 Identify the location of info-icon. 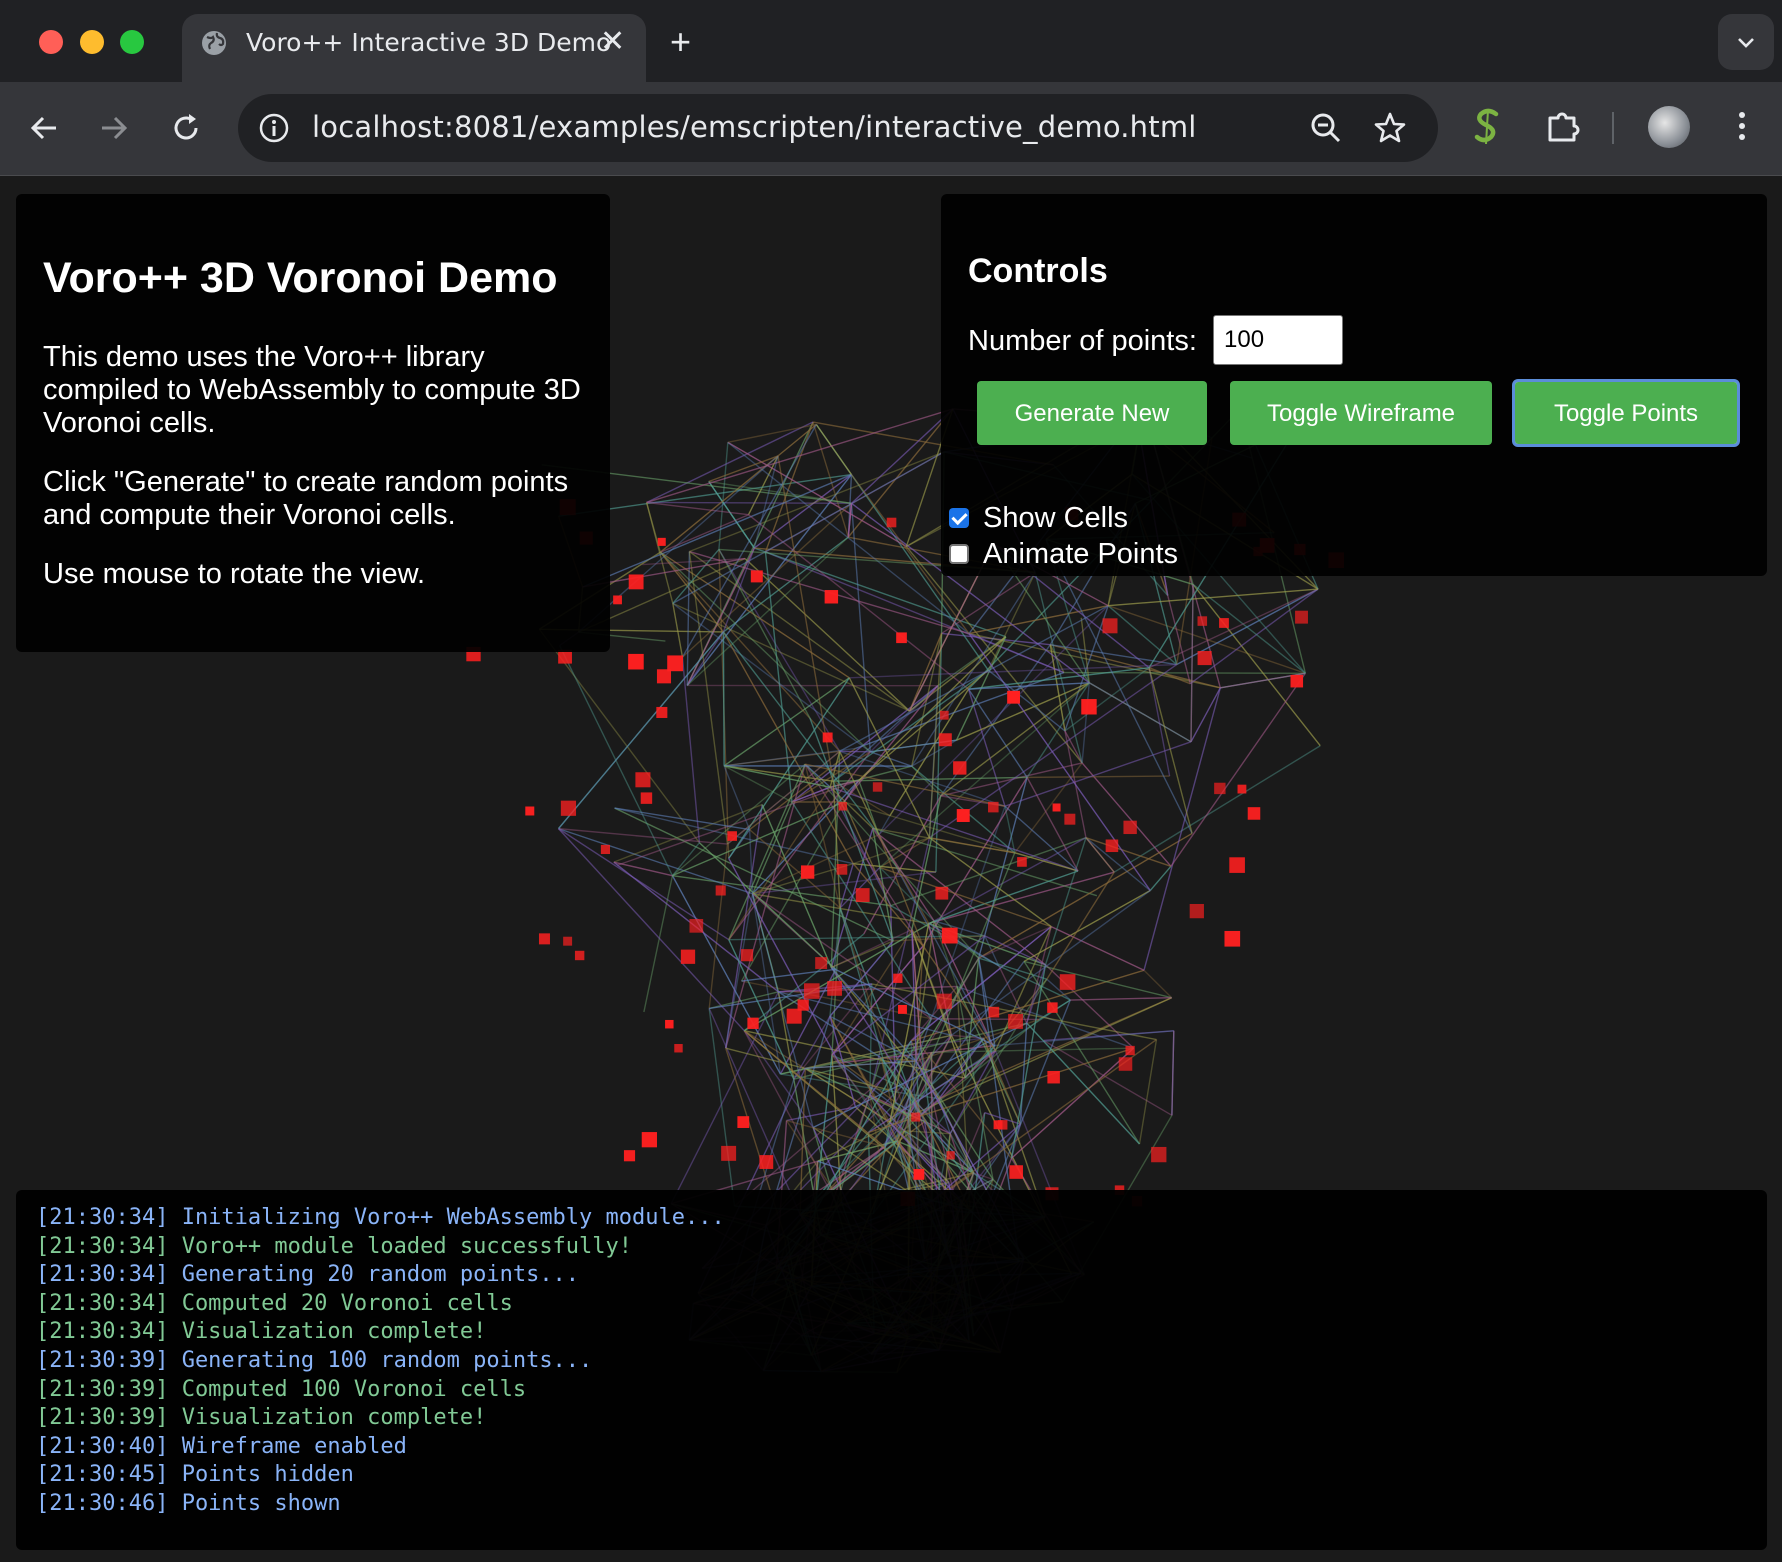
(274, 128).